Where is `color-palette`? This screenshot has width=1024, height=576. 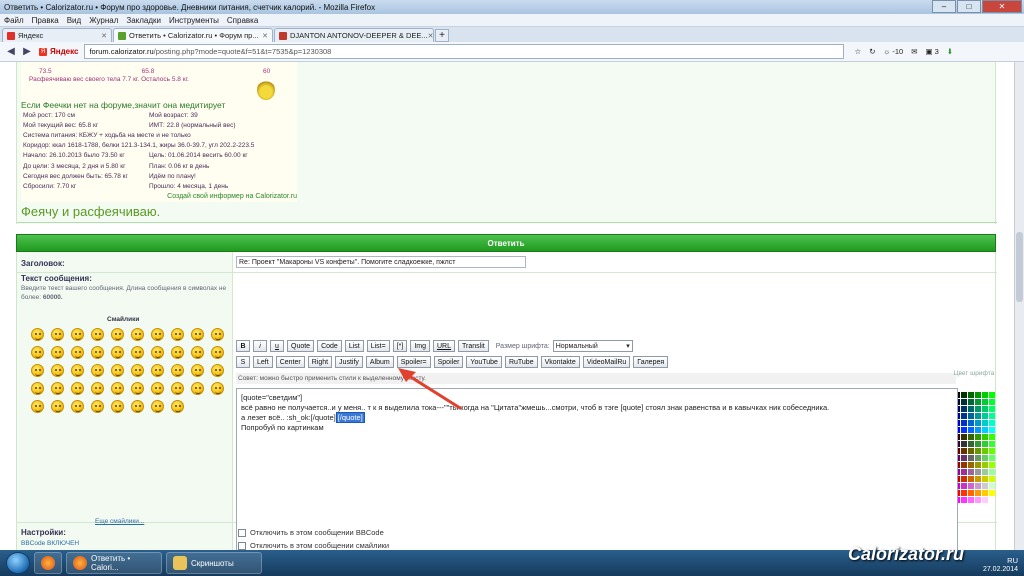
color-palette is located at coordinates (974, 447).